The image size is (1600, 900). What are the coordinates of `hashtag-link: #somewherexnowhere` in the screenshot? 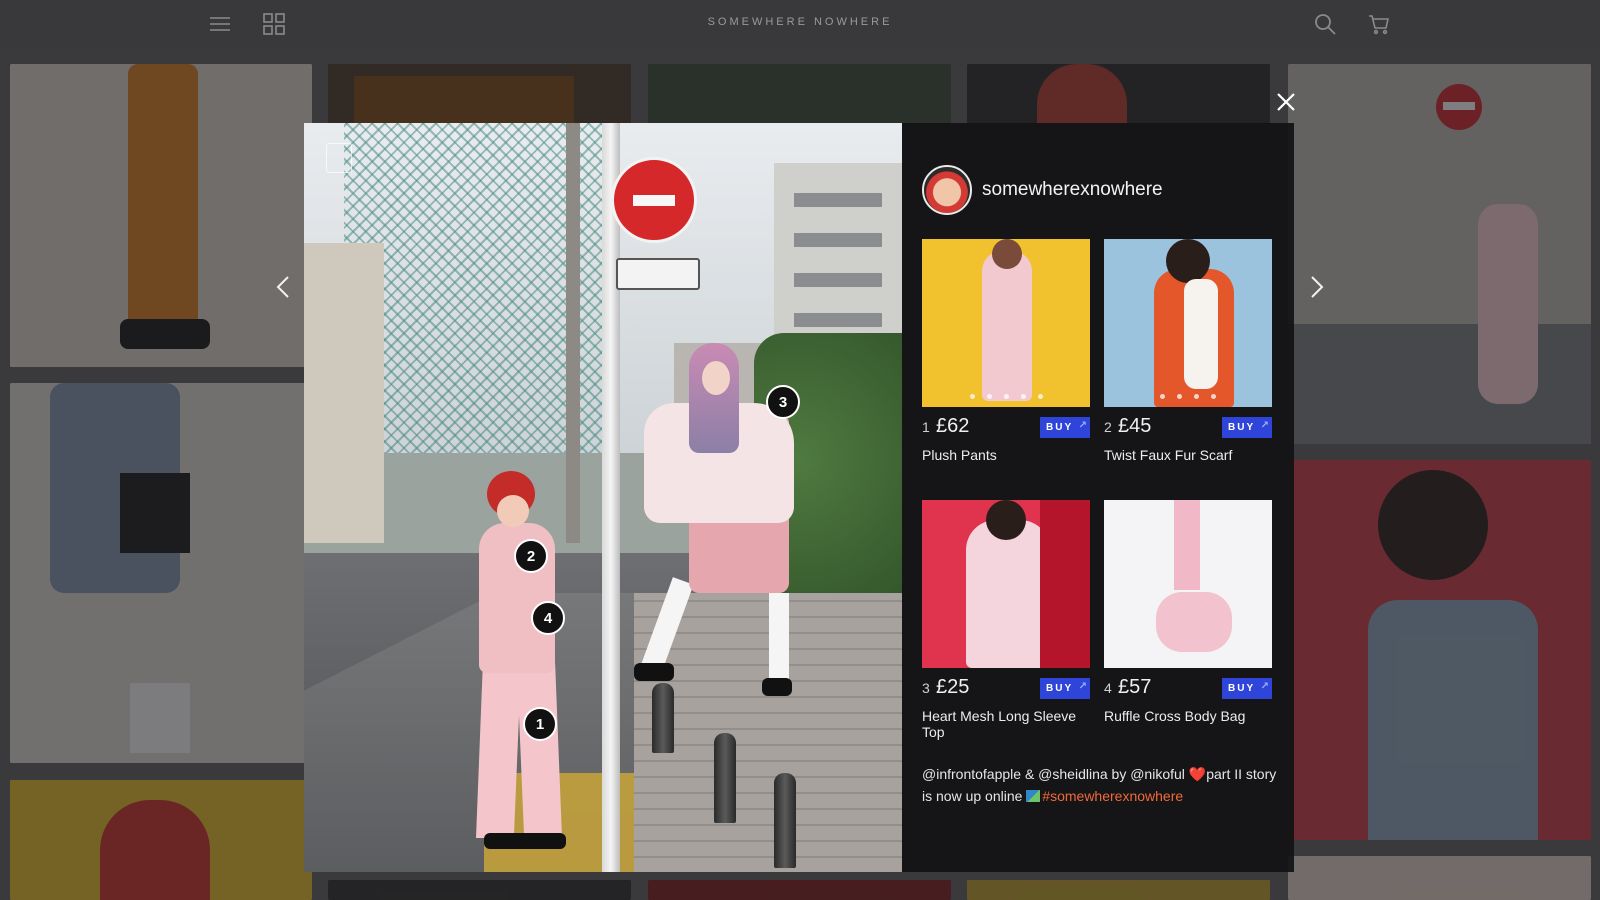 It's located at (1112, 796).